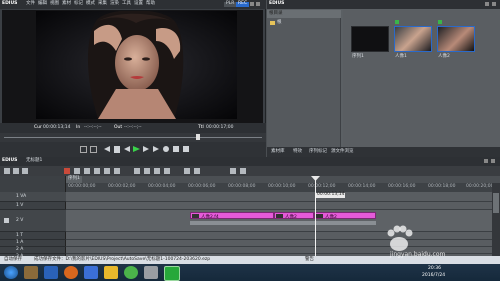 The image size is (500, 281). Describe the element at coordinates (487, 4) in the screenshot. I see `bin-minimize-icon` at that location.